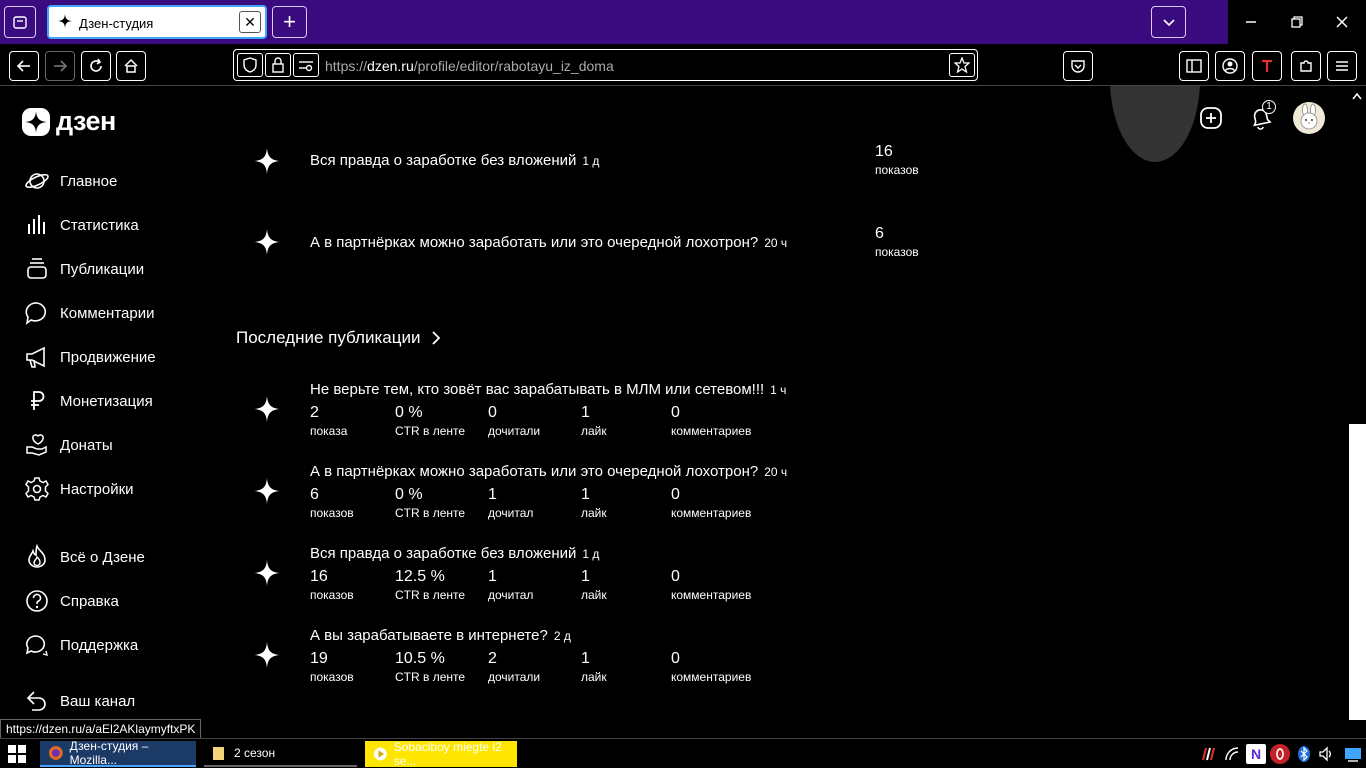 This screenshot has height=768, width=1366. What do you see at coordinates (1353, 754) in the screenshot?
I see `notification-center-icon` at bounding box center [1353, 754].